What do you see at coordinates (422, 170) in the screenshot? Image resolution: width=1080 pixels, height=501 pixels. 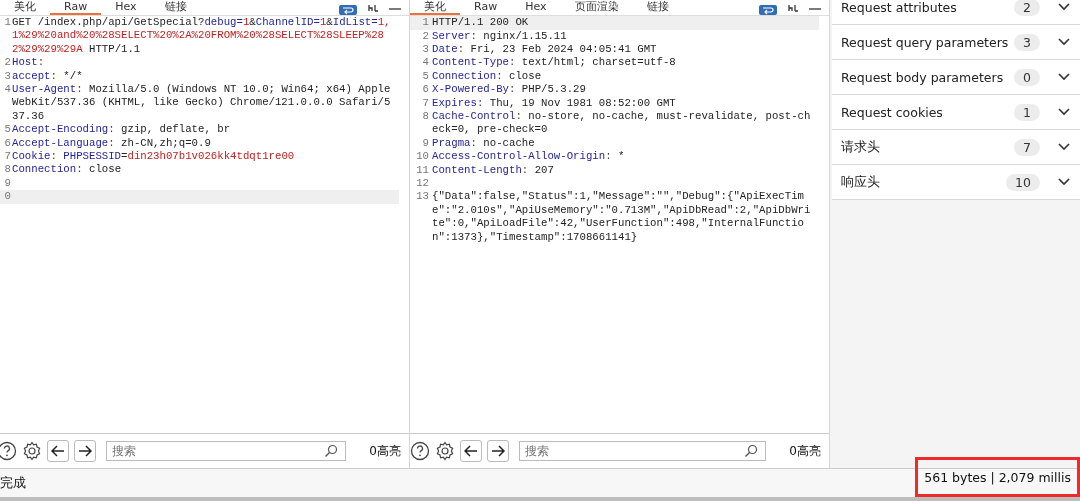 I see `line-number: 11` at bounding box center [422, 170].